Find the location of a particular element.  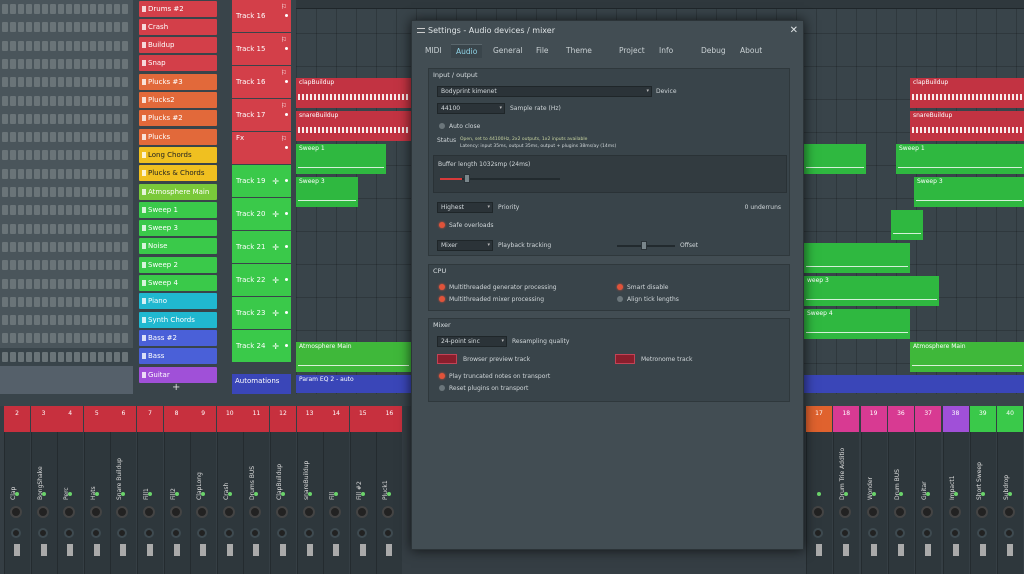

tab-info: Info is located at coordinates (666, 50).